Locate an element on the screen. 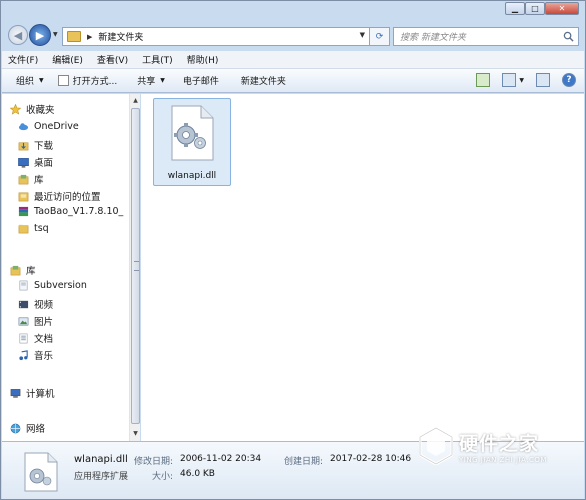 This screenshot has width=586, height=500. sidebar-item-videos: 视频 is located at coordinates (35, 304).